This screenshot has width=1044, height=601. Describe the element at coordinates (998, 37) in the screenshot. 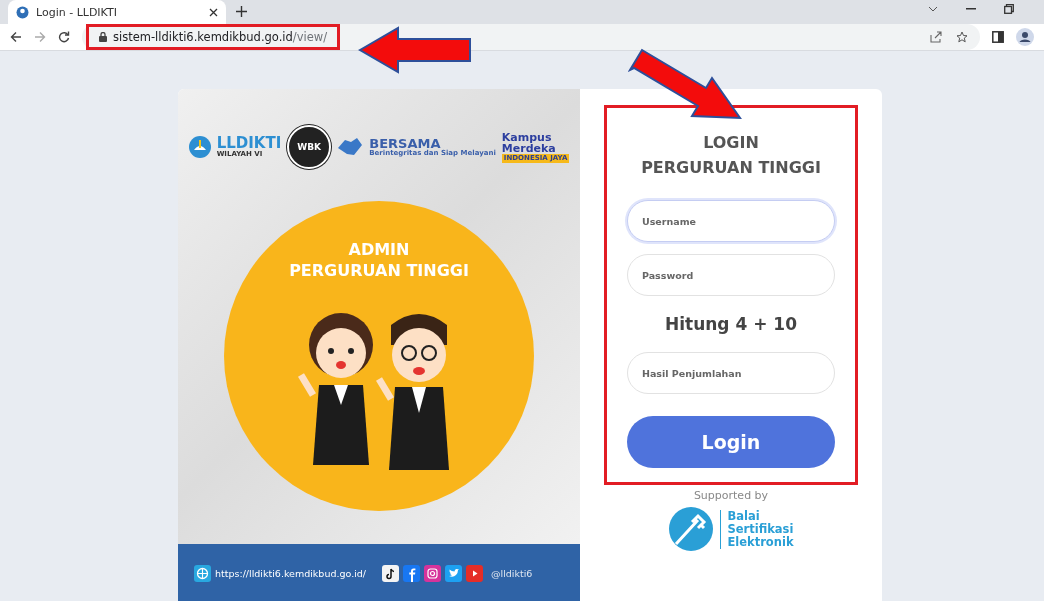

I see `side-panel-icon` at that location.